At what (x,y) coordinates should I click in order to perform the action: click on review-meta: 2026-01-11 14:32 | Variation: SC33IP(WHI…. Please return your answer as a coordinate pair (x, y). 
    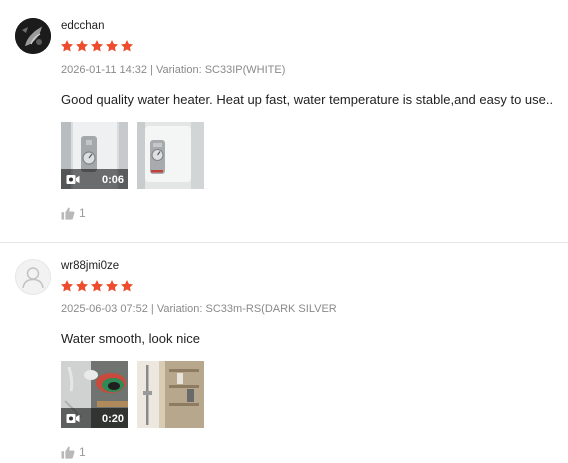
    Looking at the image, I should click on (173, 70).